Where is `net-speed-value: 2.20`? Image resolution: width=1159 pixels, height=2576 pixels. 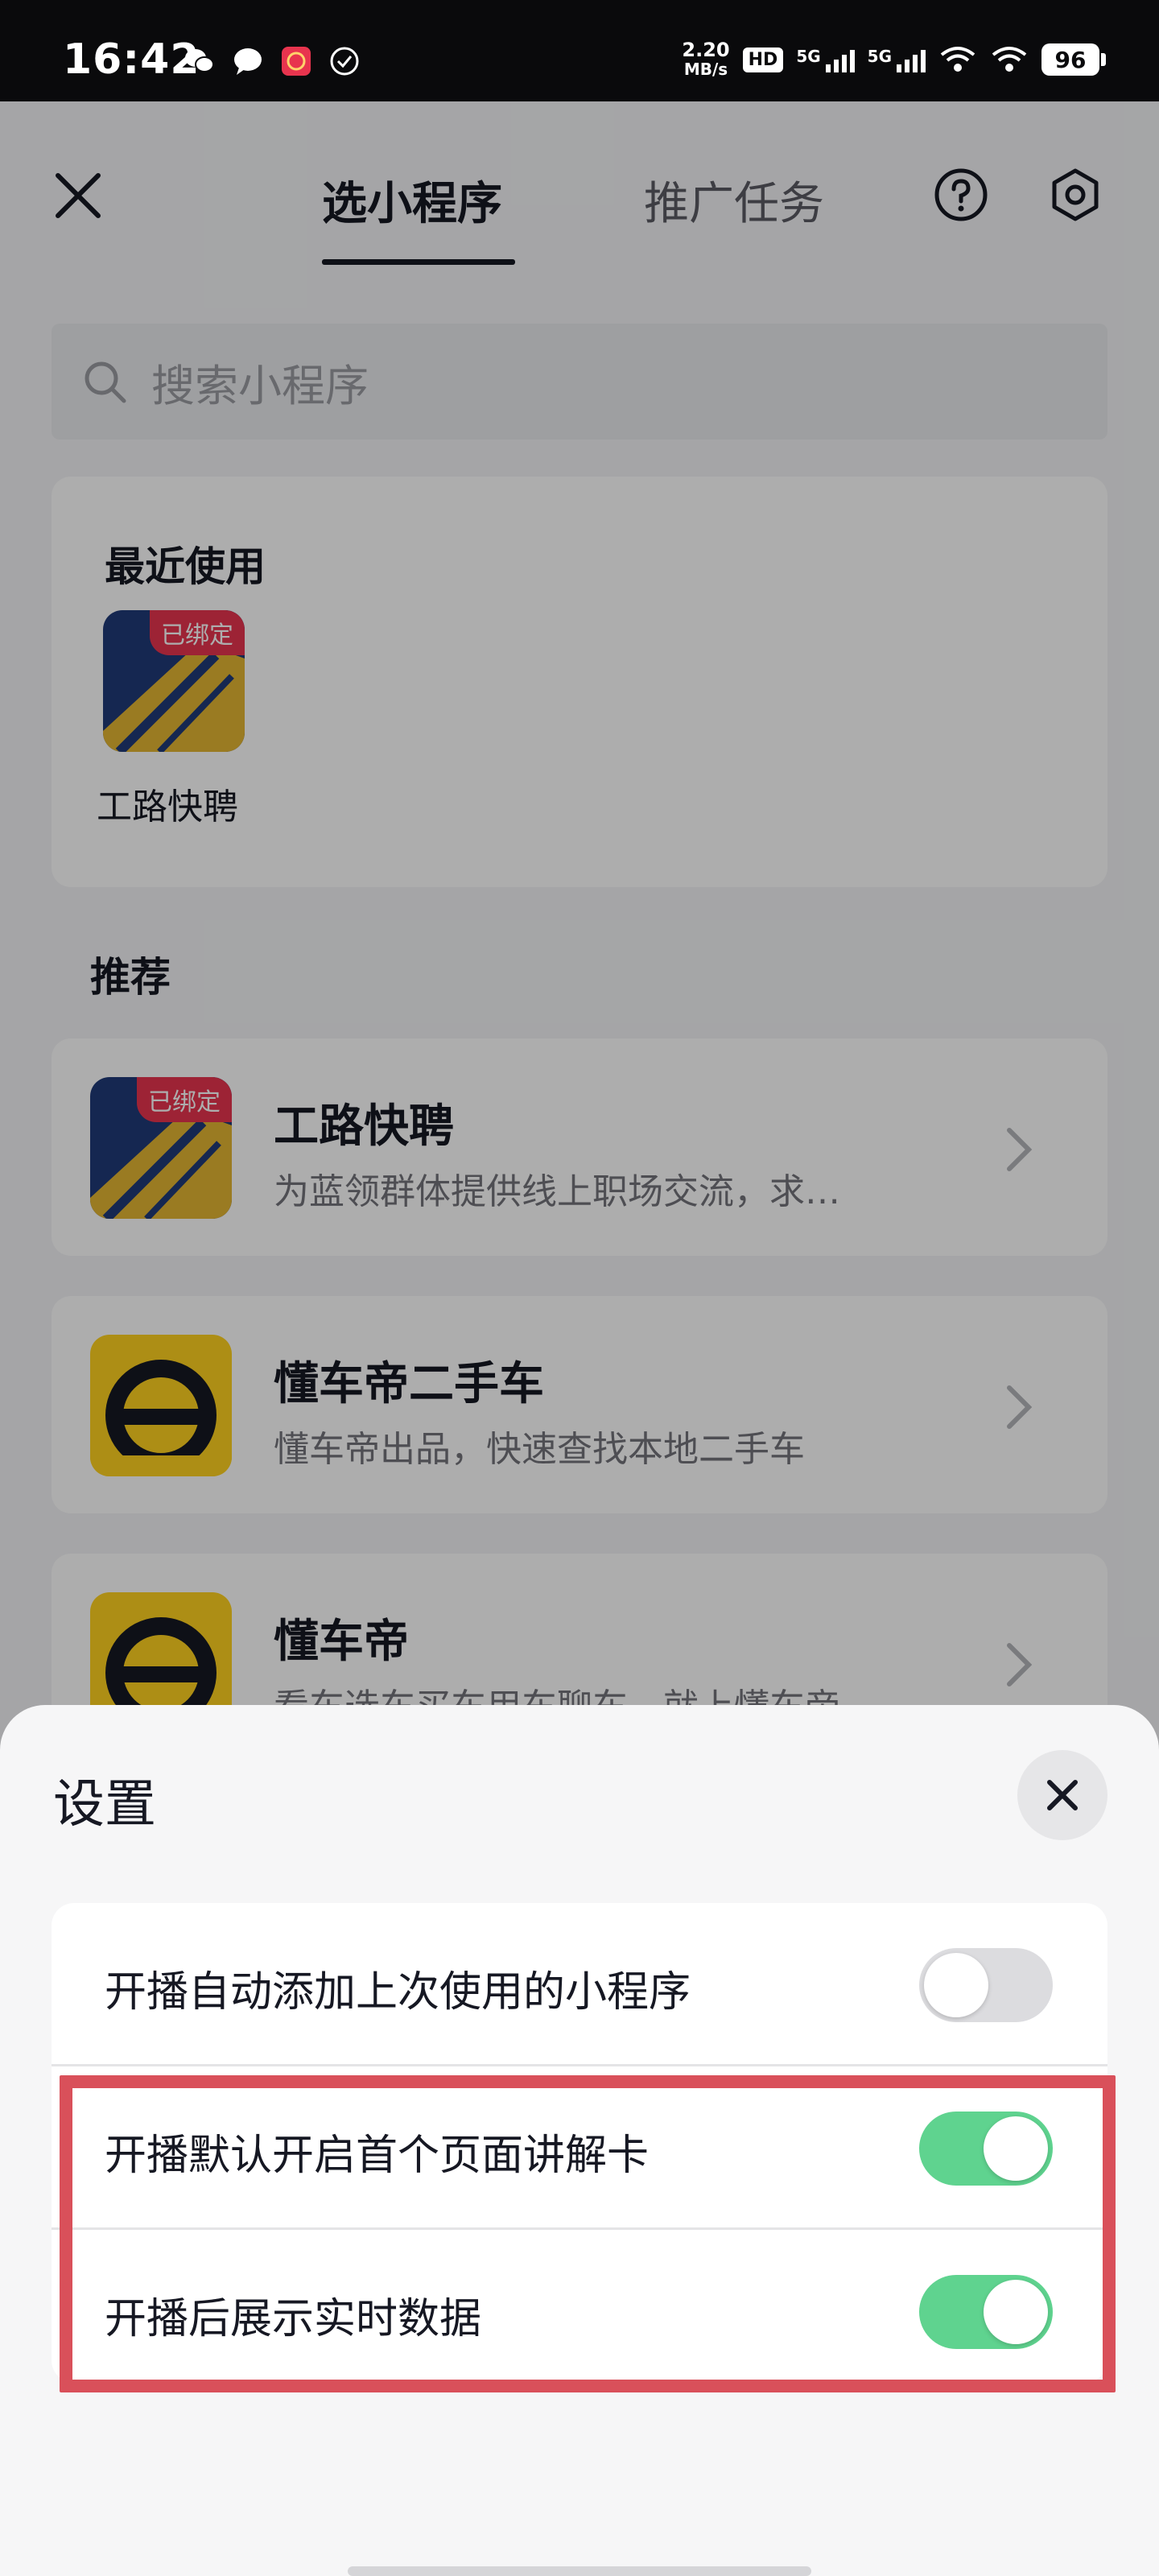 net-speed-value: 2.20 is located at coordinates (706, 50).